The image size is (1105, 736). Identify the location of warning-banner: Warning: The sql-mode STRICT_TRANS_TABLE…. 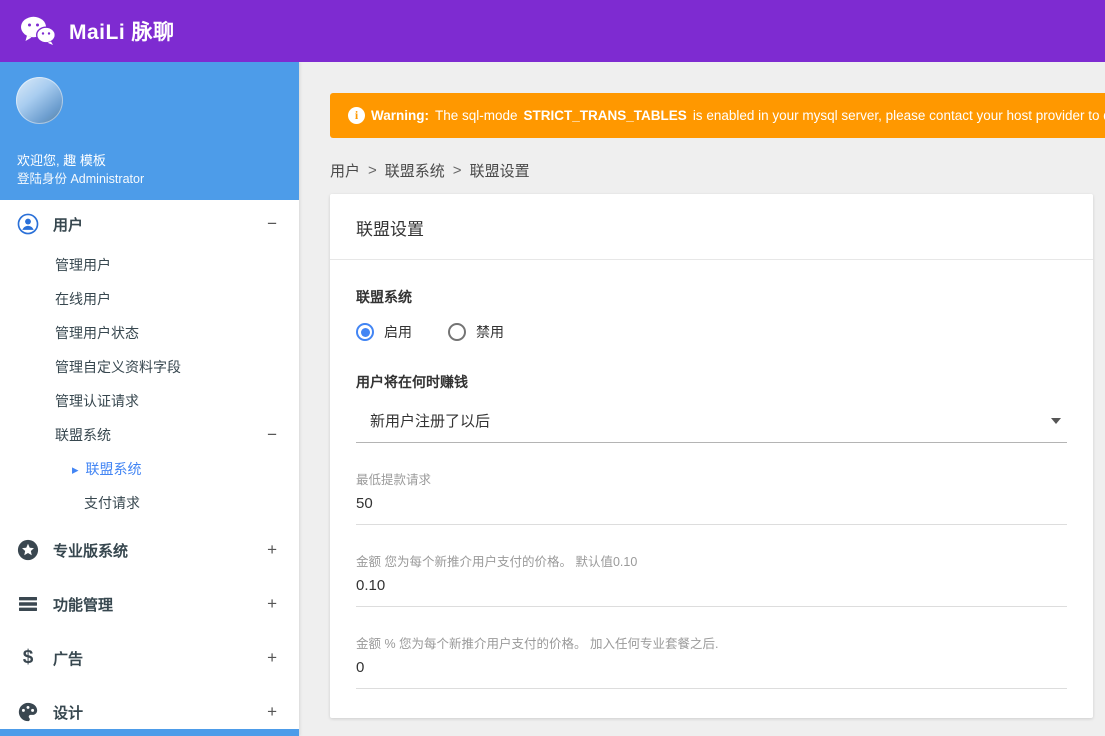
(717, 115).